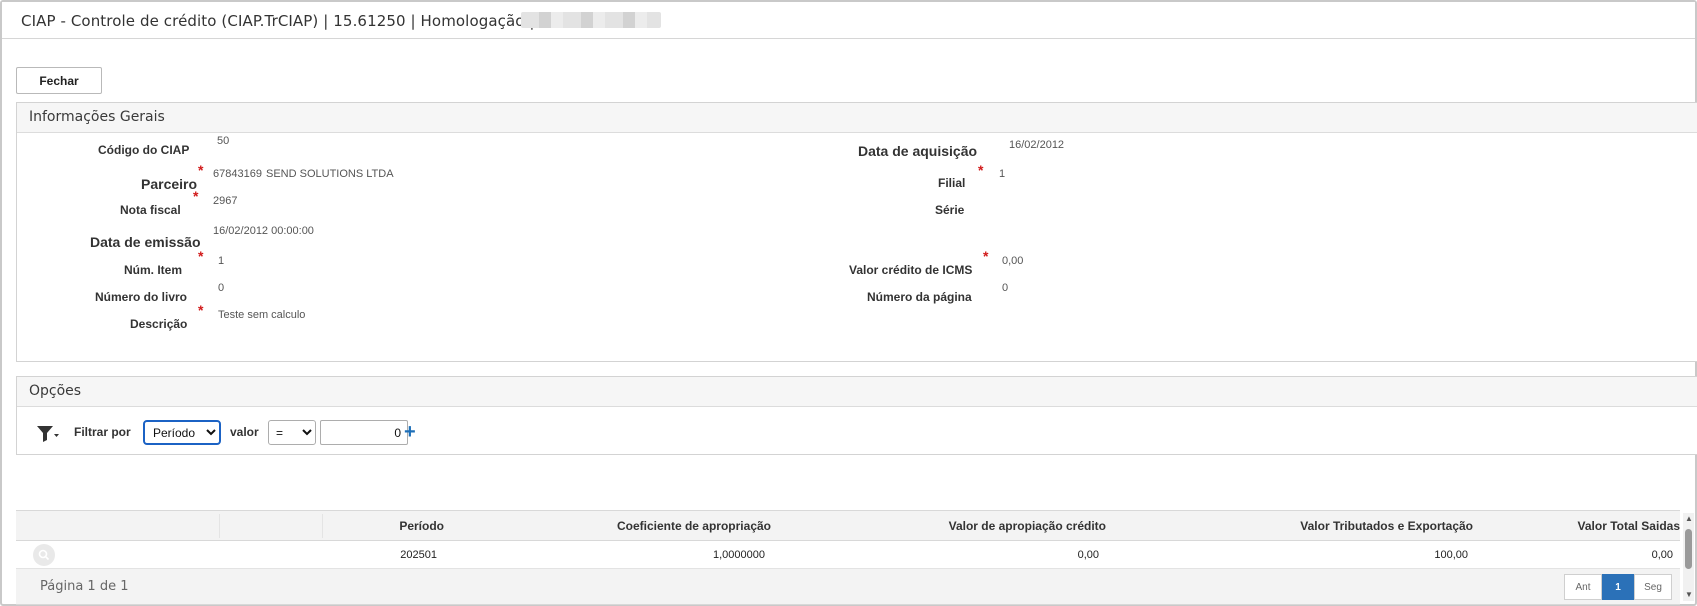 The height and width of the screenshot is (606, 1697). Describe the element at coordinates (201, 310) in the screenshot. I see `descricao-required-mark: *` at that location.